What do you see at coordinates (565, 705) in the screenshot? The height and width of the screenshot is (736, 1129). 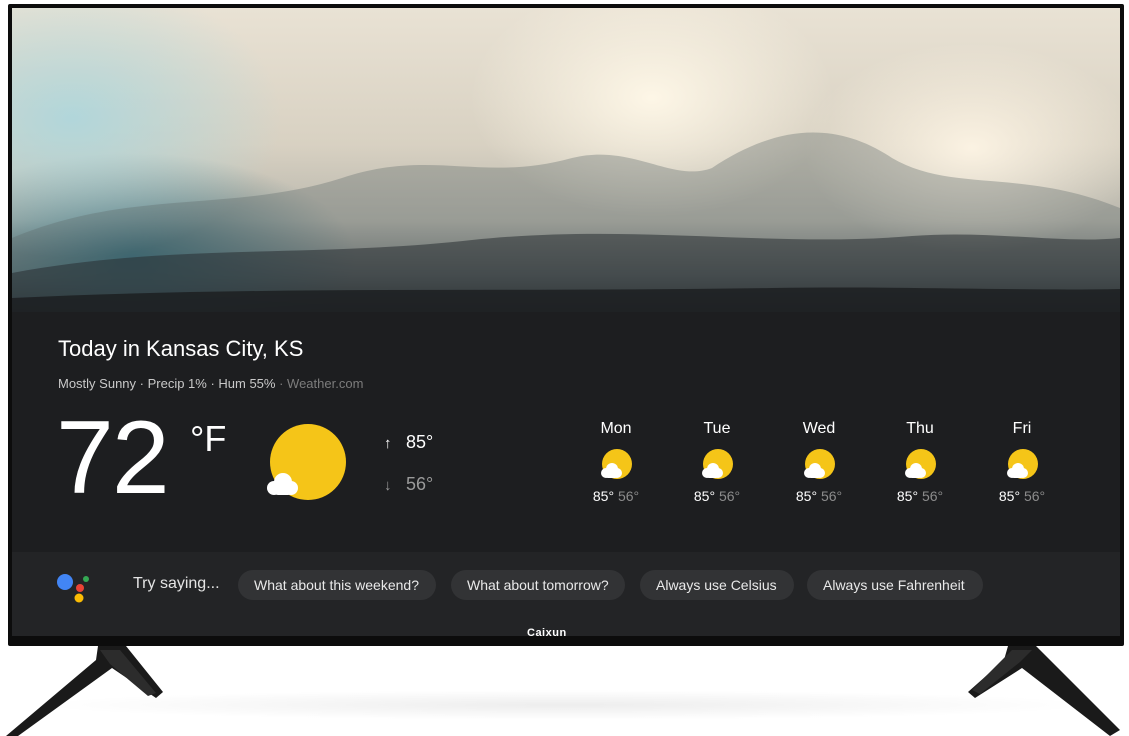 I see `floor-shadow` at bounding box center [565, 705].